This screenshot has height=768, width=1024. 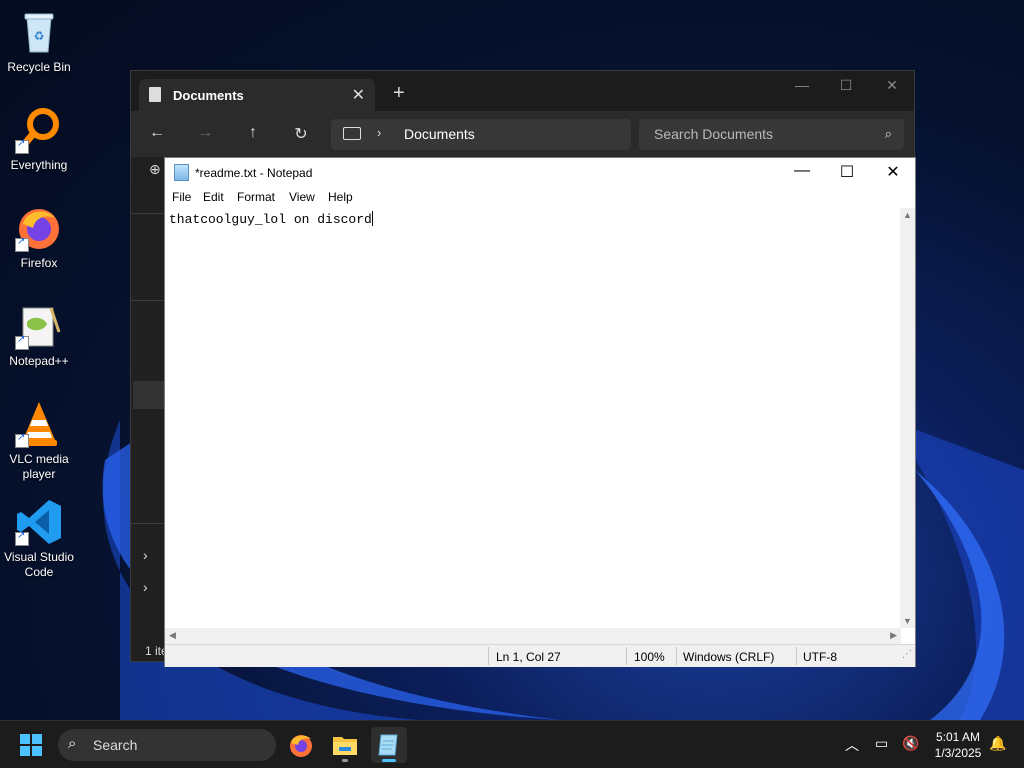 I want to click on notepad-title: *readme.txt - Notepad, so click(x=254, y=173).